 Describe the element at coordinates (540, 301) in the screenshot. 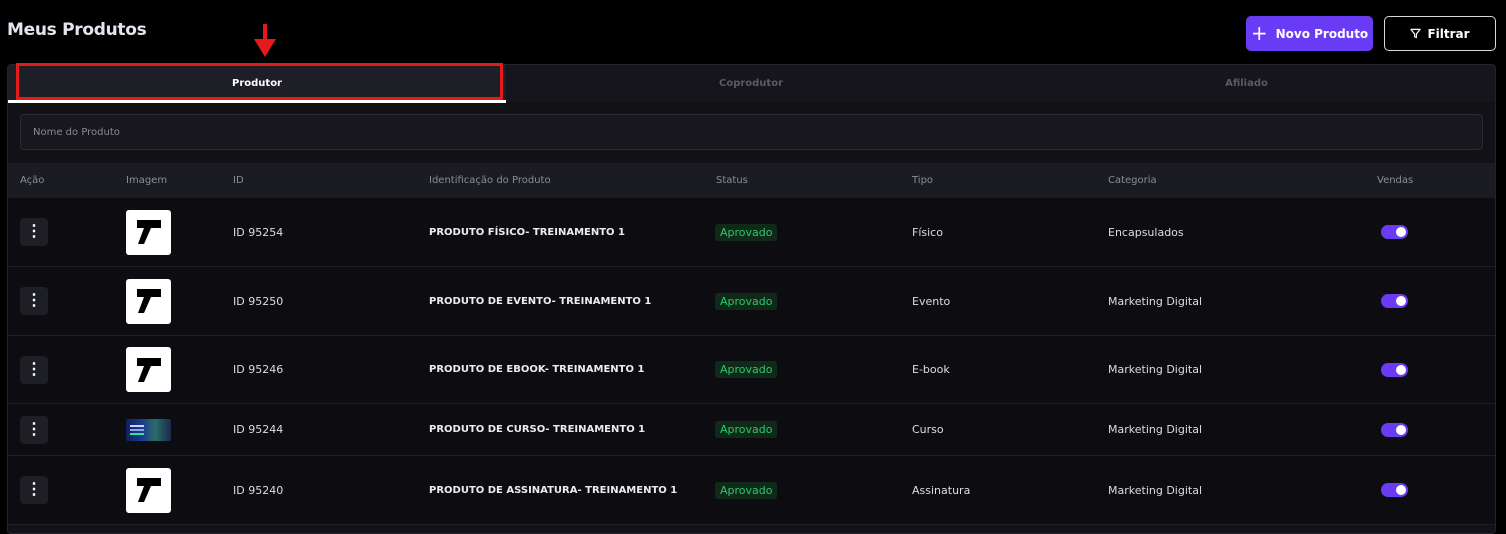

I see `product-name: PRODUTO DE EVENTO- TREINAMENTO 1` at that location.